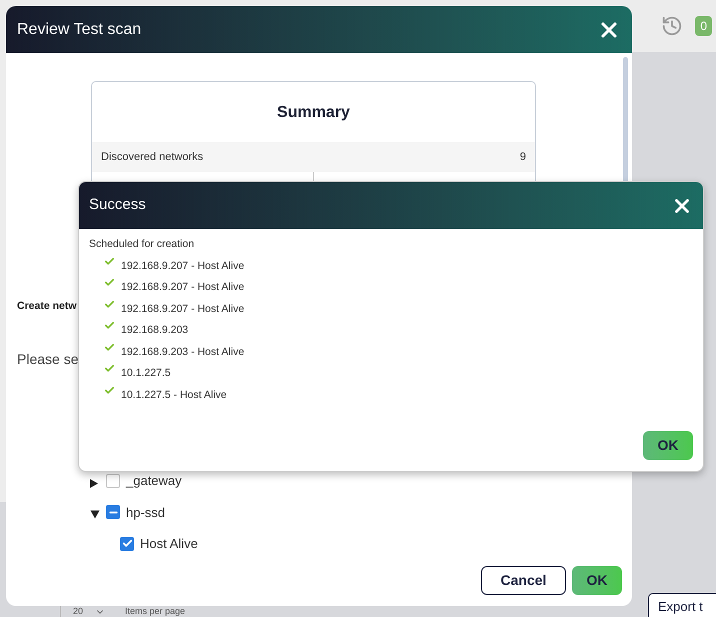 The height and width of the screenshot is (617, 716). Describe the element at coordinates (117, 205) in the screenshot. I see `dialog-title: Success` at that location.